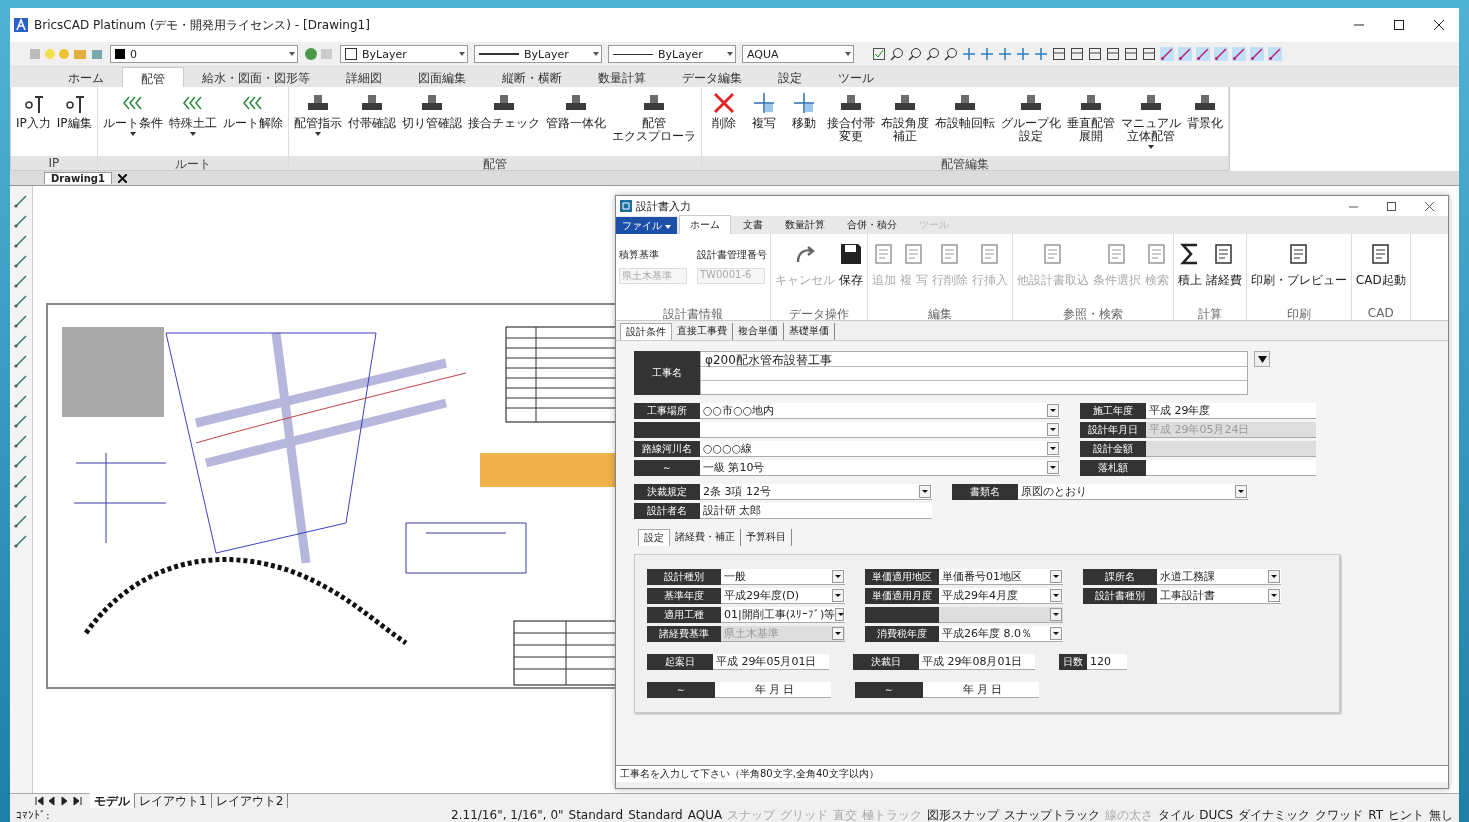 The image size is (1469, 822). What do you see at coordinates (654, 537) in the screenshot?
I see `form-tab: 設定` at bounding box center [654, 537].